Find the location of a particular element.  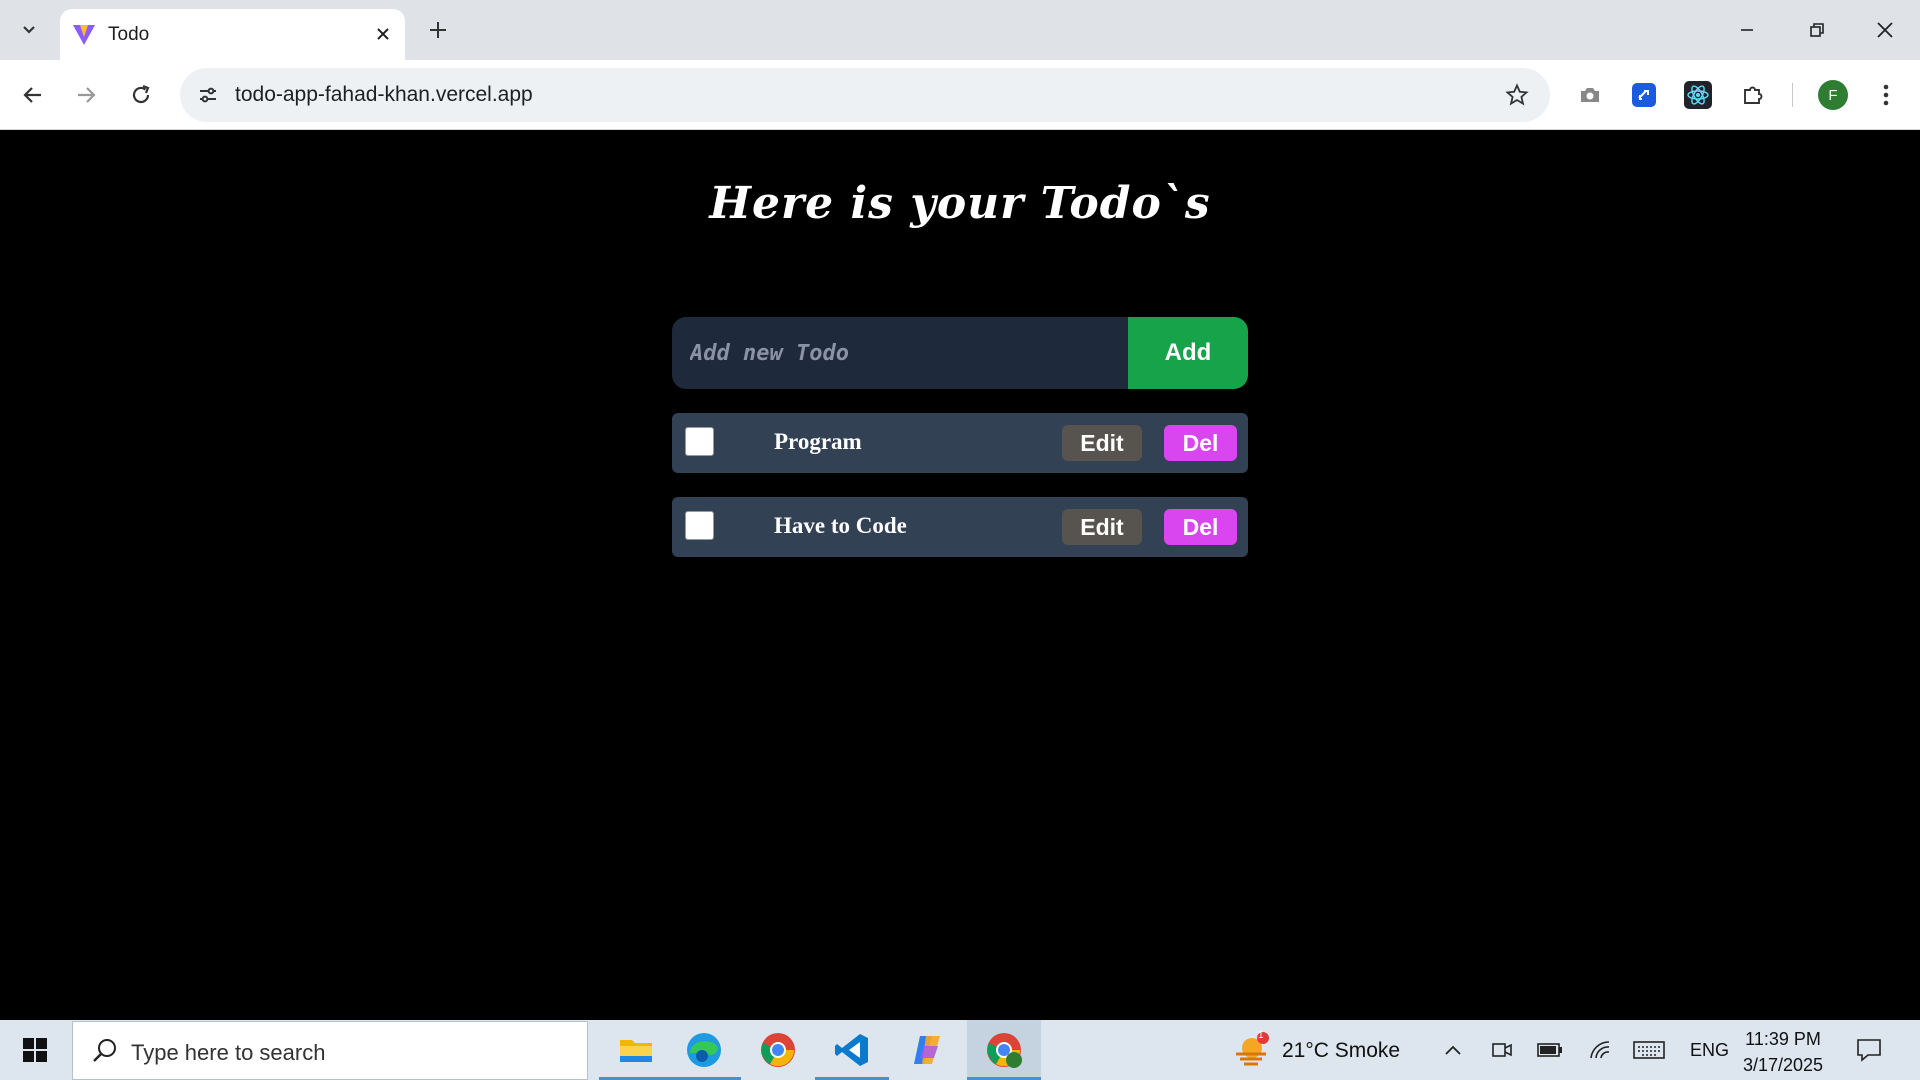

tab-close-button is located at coordinates (383, 34).